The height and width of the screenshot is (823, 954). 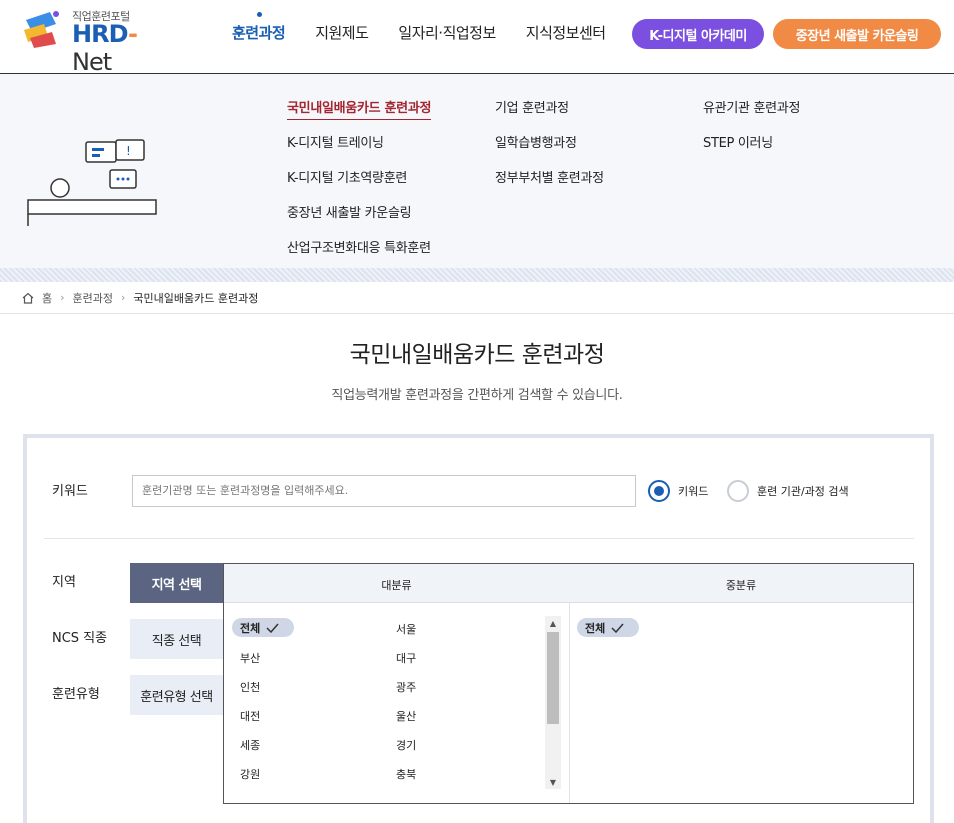 I want to click on type-select-button: 훈련유형 선택, so click(x=176, y=695).